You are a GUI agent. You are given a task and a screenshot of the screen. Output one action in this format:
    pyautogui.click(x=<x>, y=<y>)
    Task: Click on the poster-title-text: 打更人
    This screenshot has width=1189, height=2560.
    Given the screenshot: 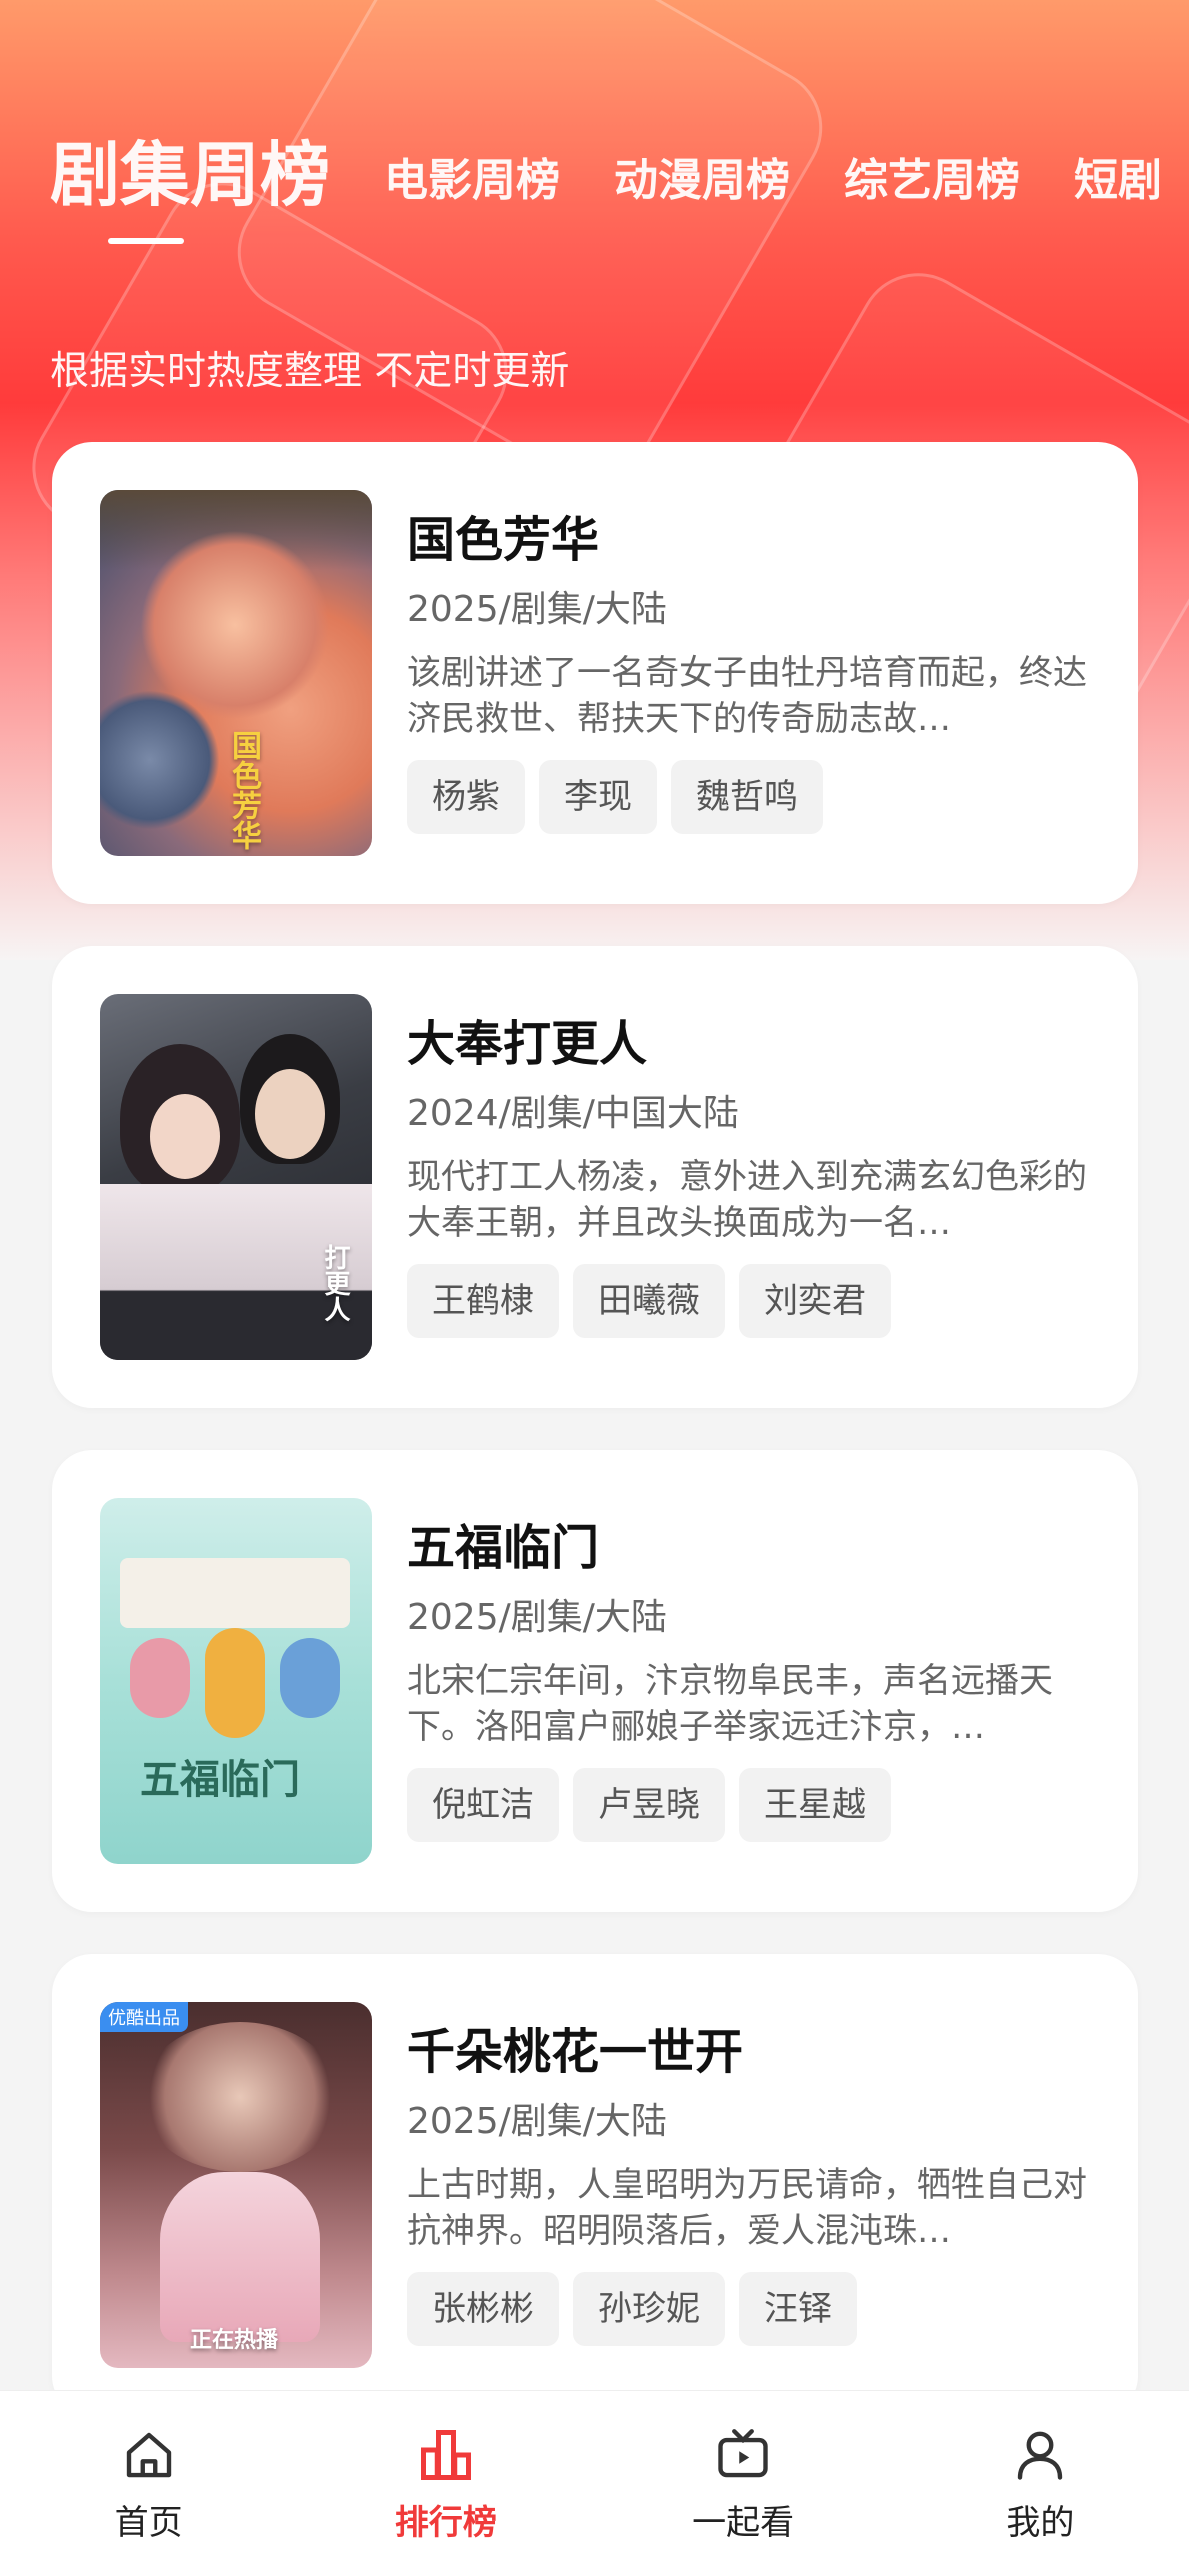 What is the action you would take?
    pyautogui.click(x=335, y=1283)
    